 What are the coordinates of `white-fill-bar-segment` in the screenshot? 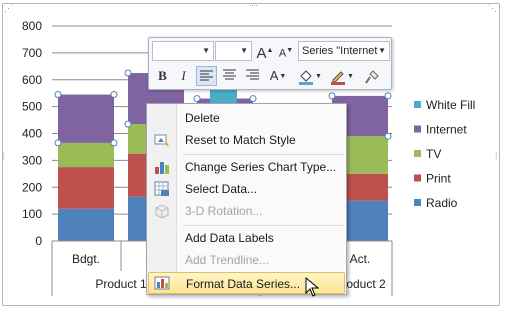 It's located at (223, 96).